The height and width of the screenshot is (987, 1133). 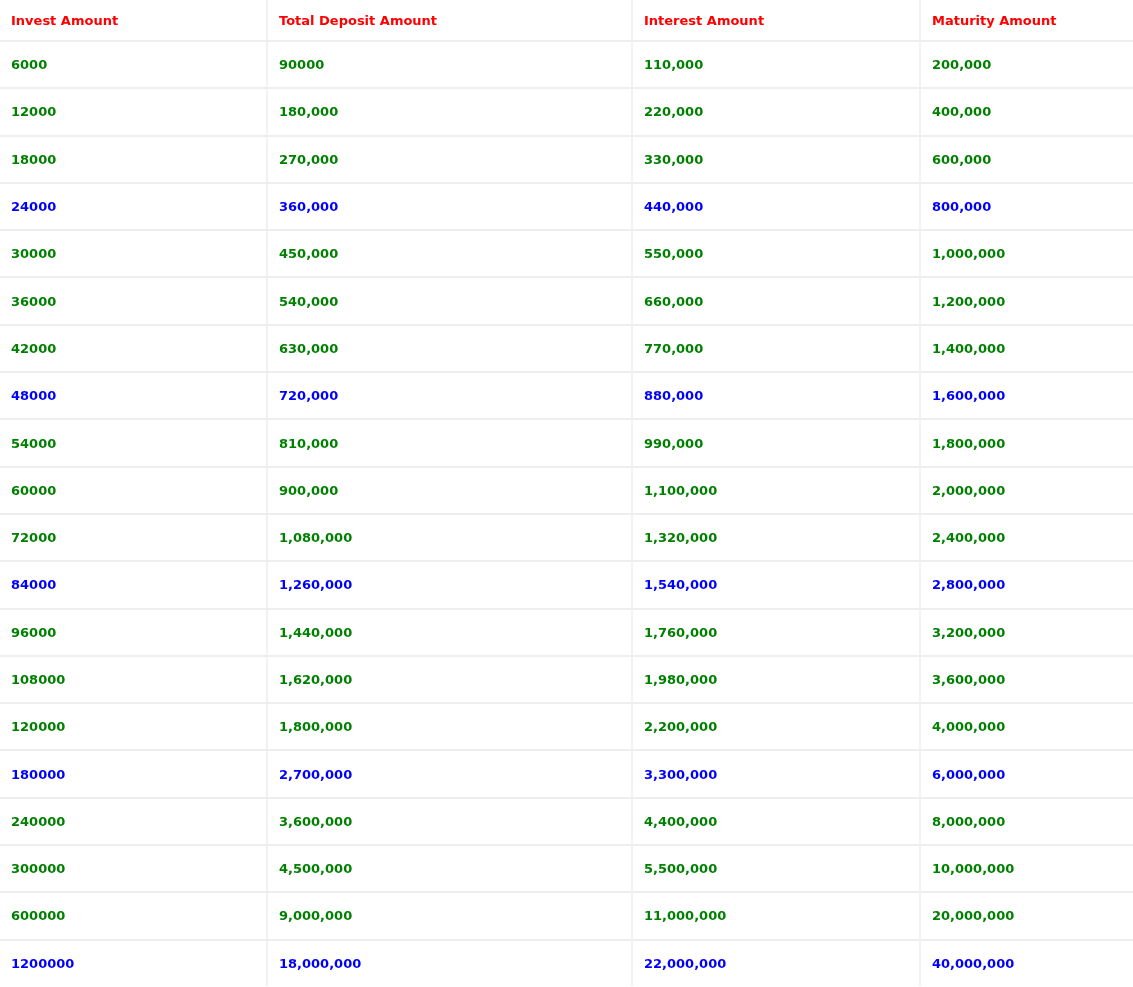 What do you see at coordinates (776, 962) in the screenshot?
I see `table-cell: 22,000,000` at bounding box center [776, 962].